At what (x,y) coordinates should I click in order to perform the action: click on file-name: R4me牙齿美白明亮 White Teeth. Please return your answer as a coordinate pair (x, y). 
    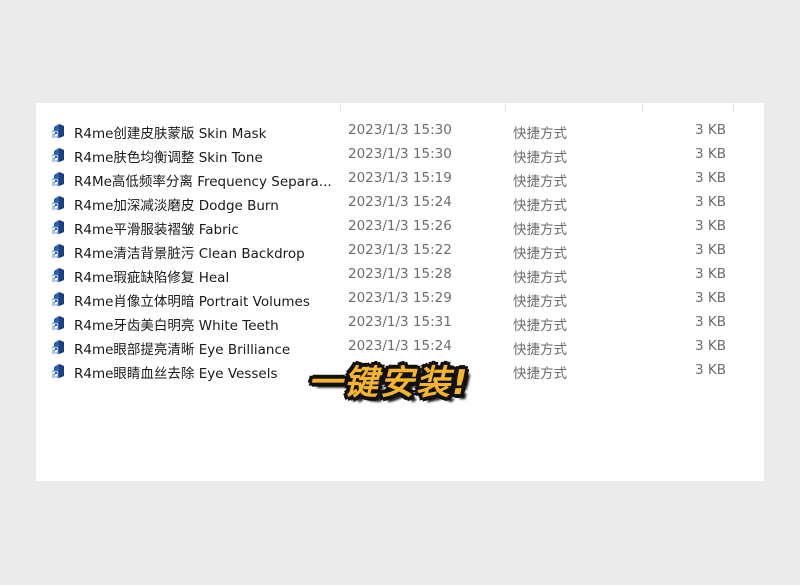
    Looking at the image, I should click on (176, 326).